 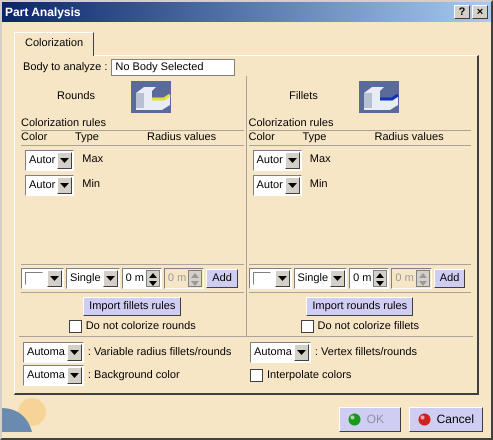 What do you see at coordinates (480, 12) in the screenshot?
I see `close-button: ×` at bounding box center [480, 12].